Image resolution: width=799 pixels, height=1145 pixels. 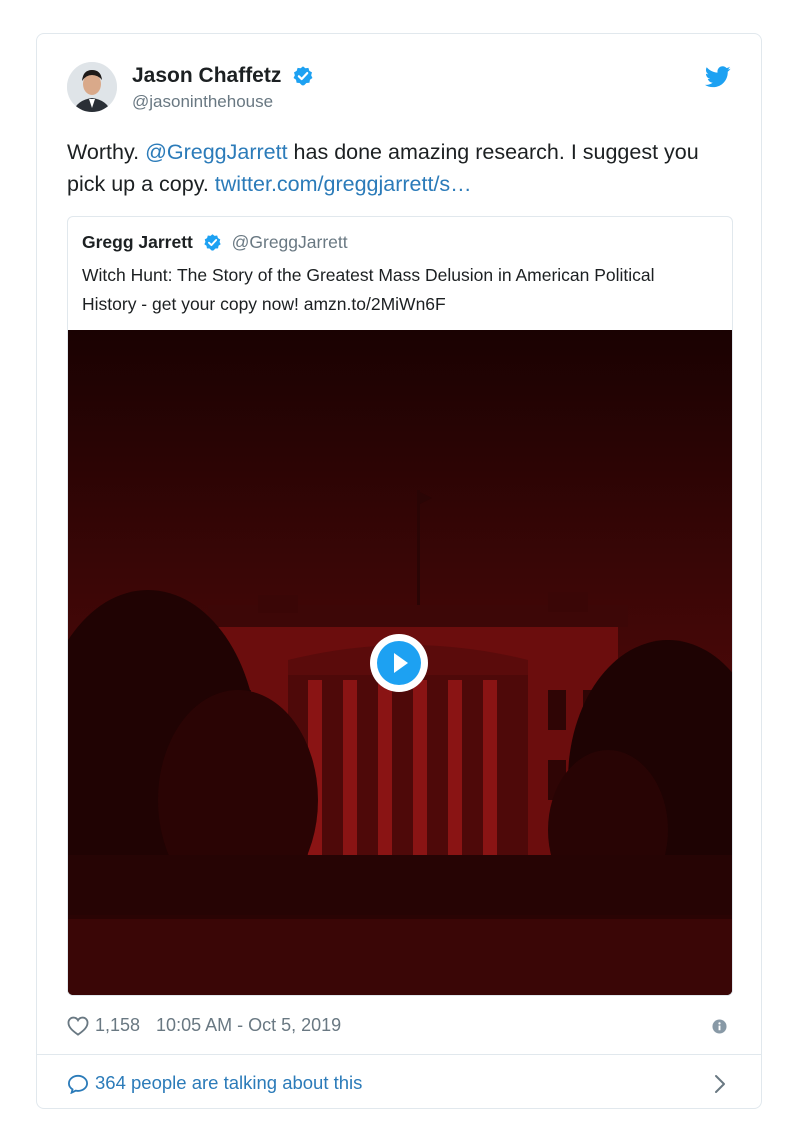 What do you see at coordinates (216, 152) in the screenshot?
I see `mention-link: @GreggJarrett` at bounding box center [216, 152].